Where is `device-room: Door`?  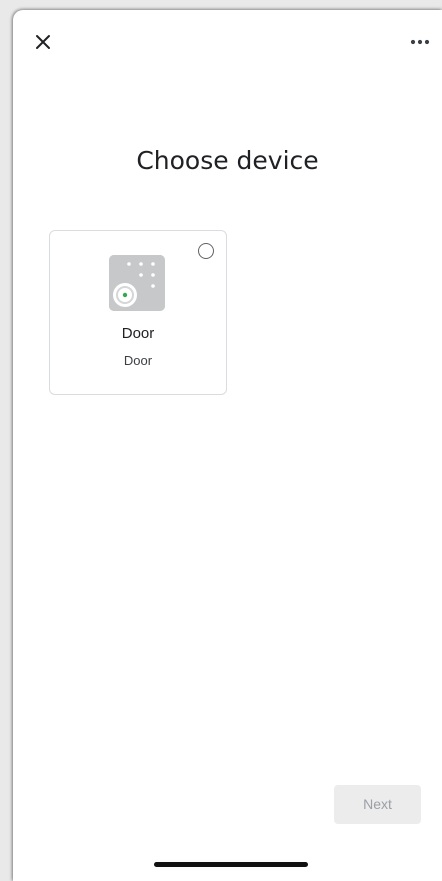 device-room: Door is located at coordinates (138, 360).